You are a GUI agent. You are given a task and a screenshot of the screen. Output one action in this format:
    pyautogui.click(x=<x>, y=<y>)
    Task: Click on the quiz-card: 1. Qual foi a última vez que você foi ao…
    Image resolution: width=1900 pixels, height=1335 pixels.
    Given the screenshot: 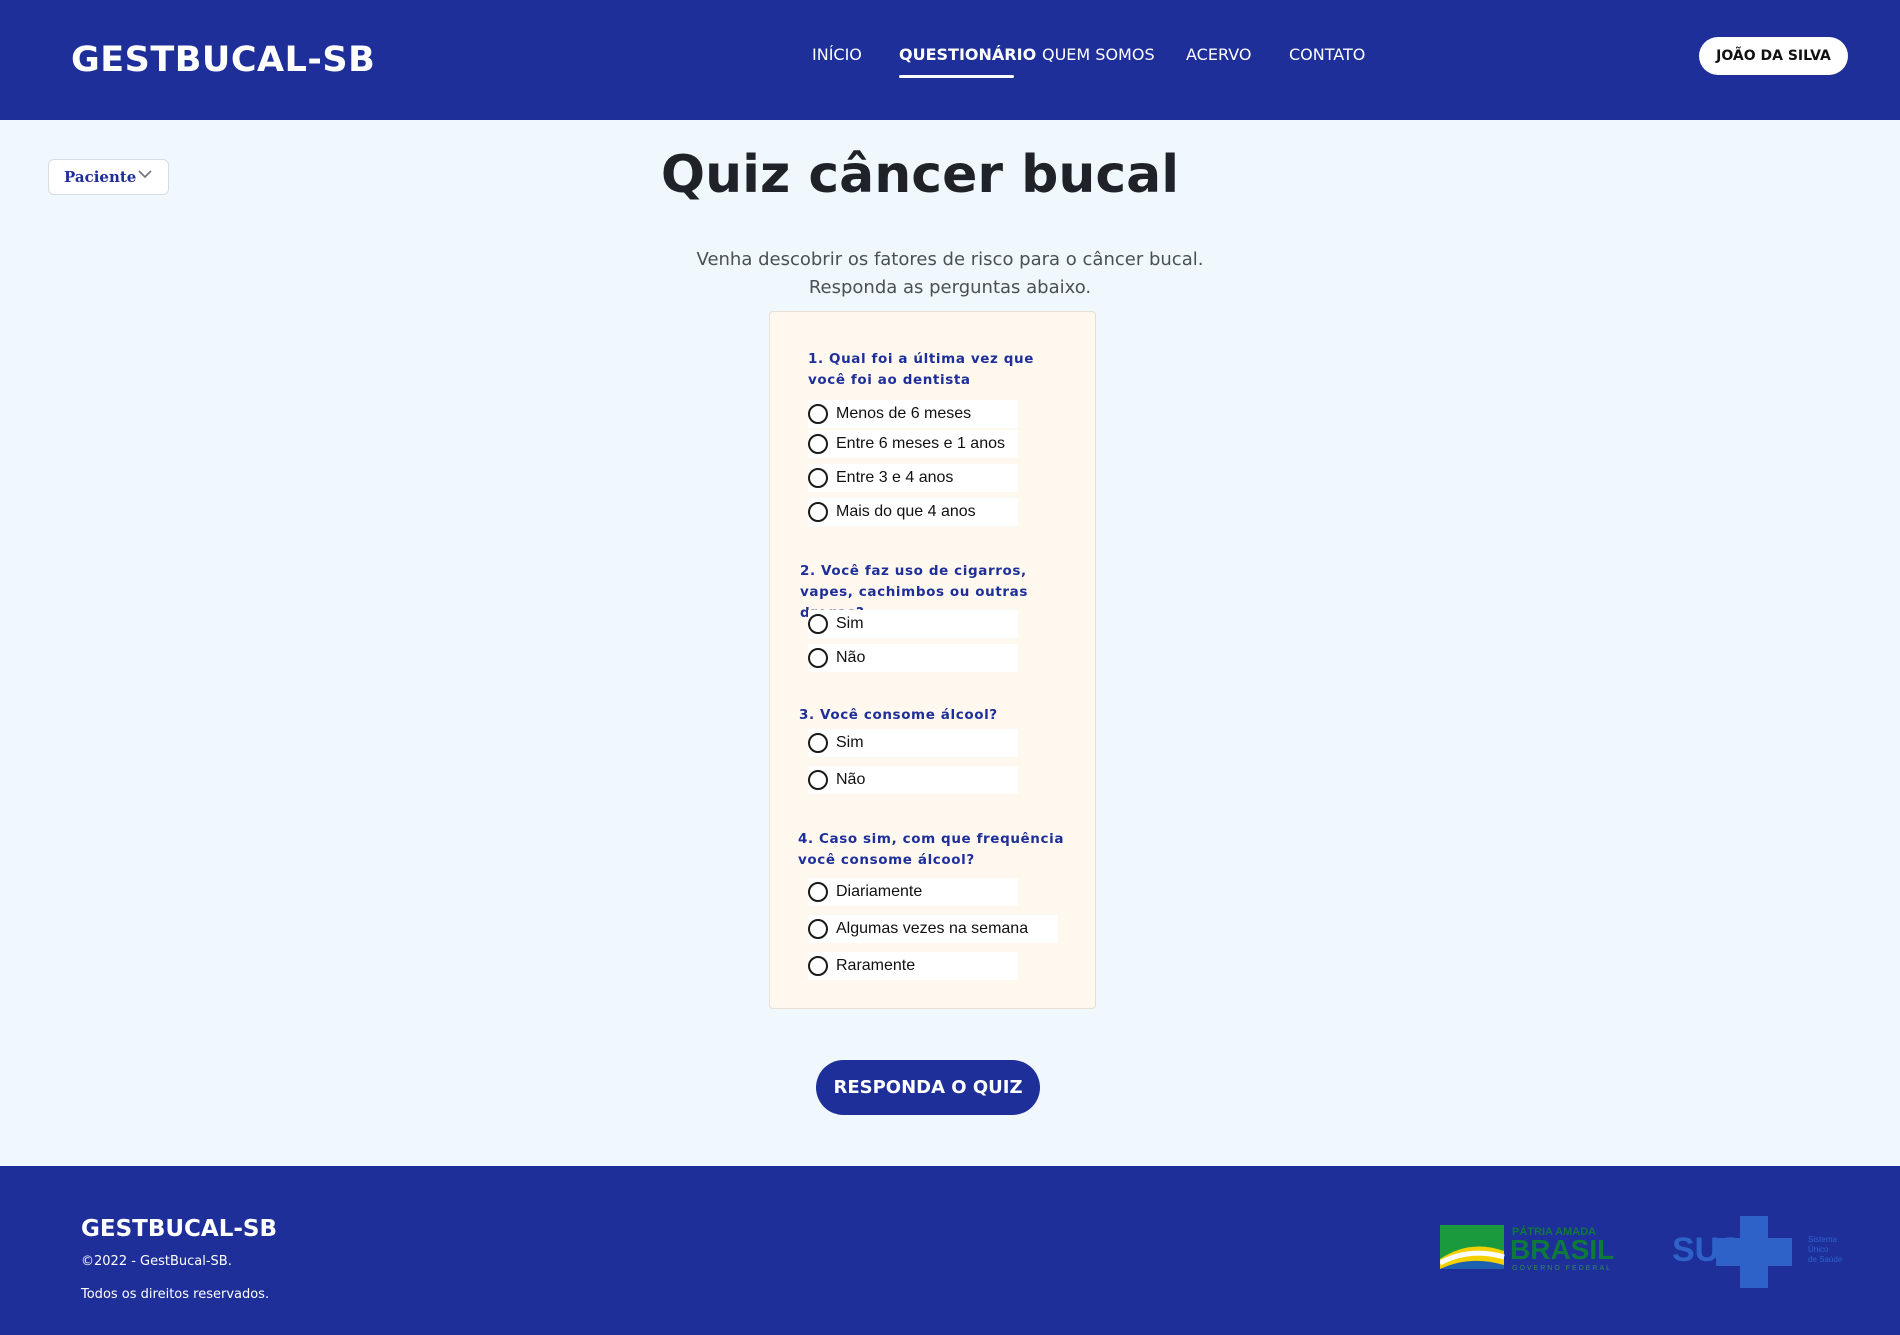 What is the action you would take?
    pyautogui.click(x=932, y=660)
    